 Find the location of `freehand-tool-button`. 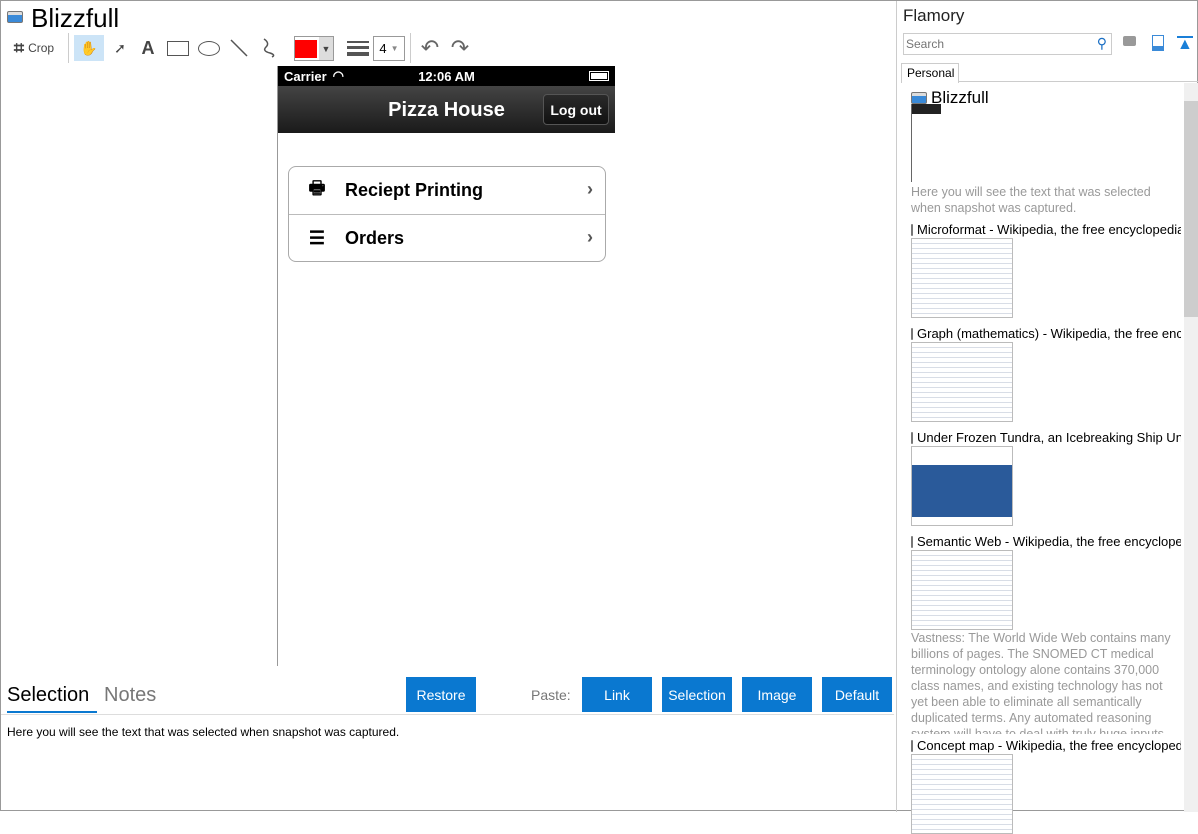

freehand-tool-button is located at coordinates (269, 48).